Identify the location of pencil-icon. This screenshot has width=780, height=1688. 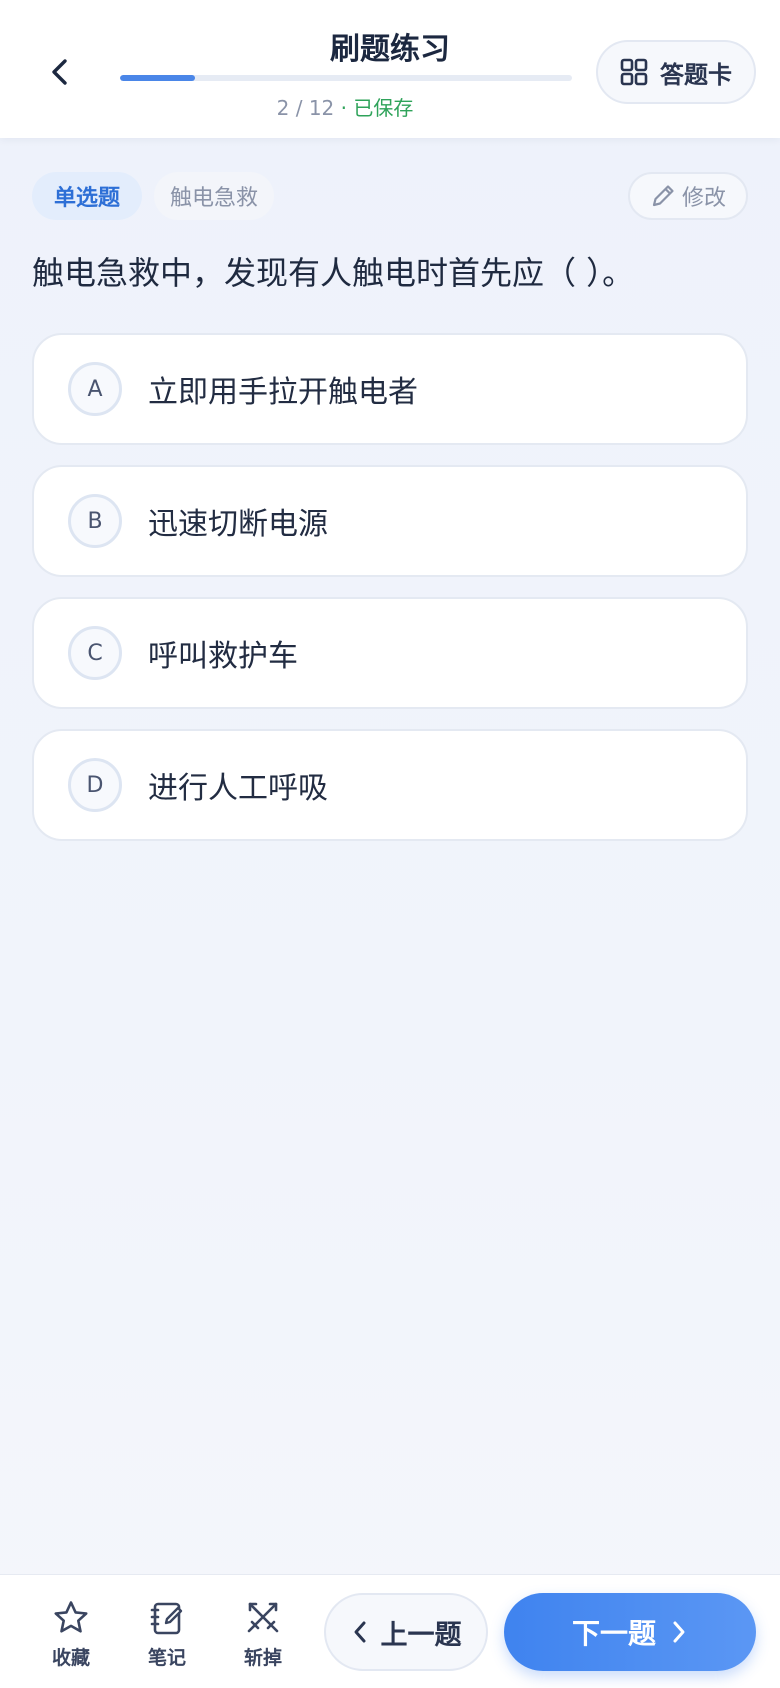
(663, 196).